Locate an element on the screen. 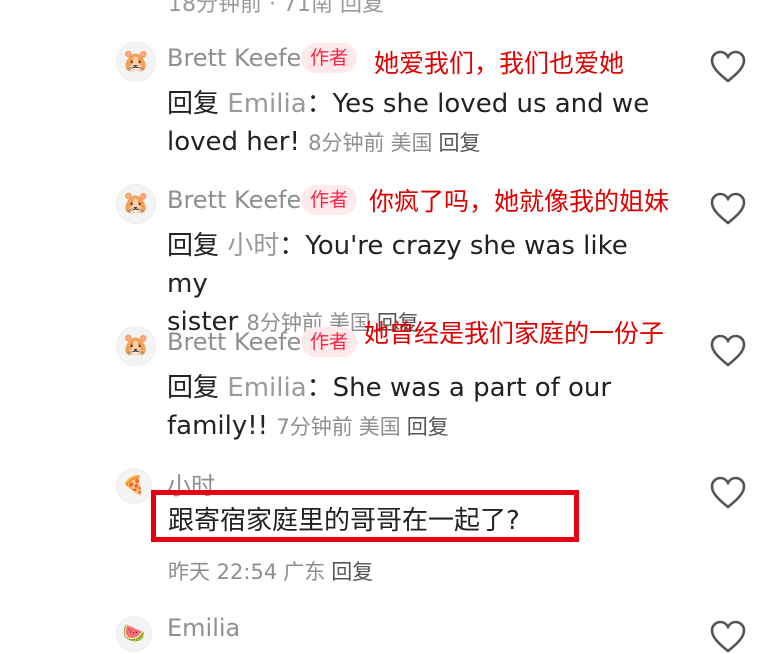  location: 广东 is located at coordinates (304, 572).